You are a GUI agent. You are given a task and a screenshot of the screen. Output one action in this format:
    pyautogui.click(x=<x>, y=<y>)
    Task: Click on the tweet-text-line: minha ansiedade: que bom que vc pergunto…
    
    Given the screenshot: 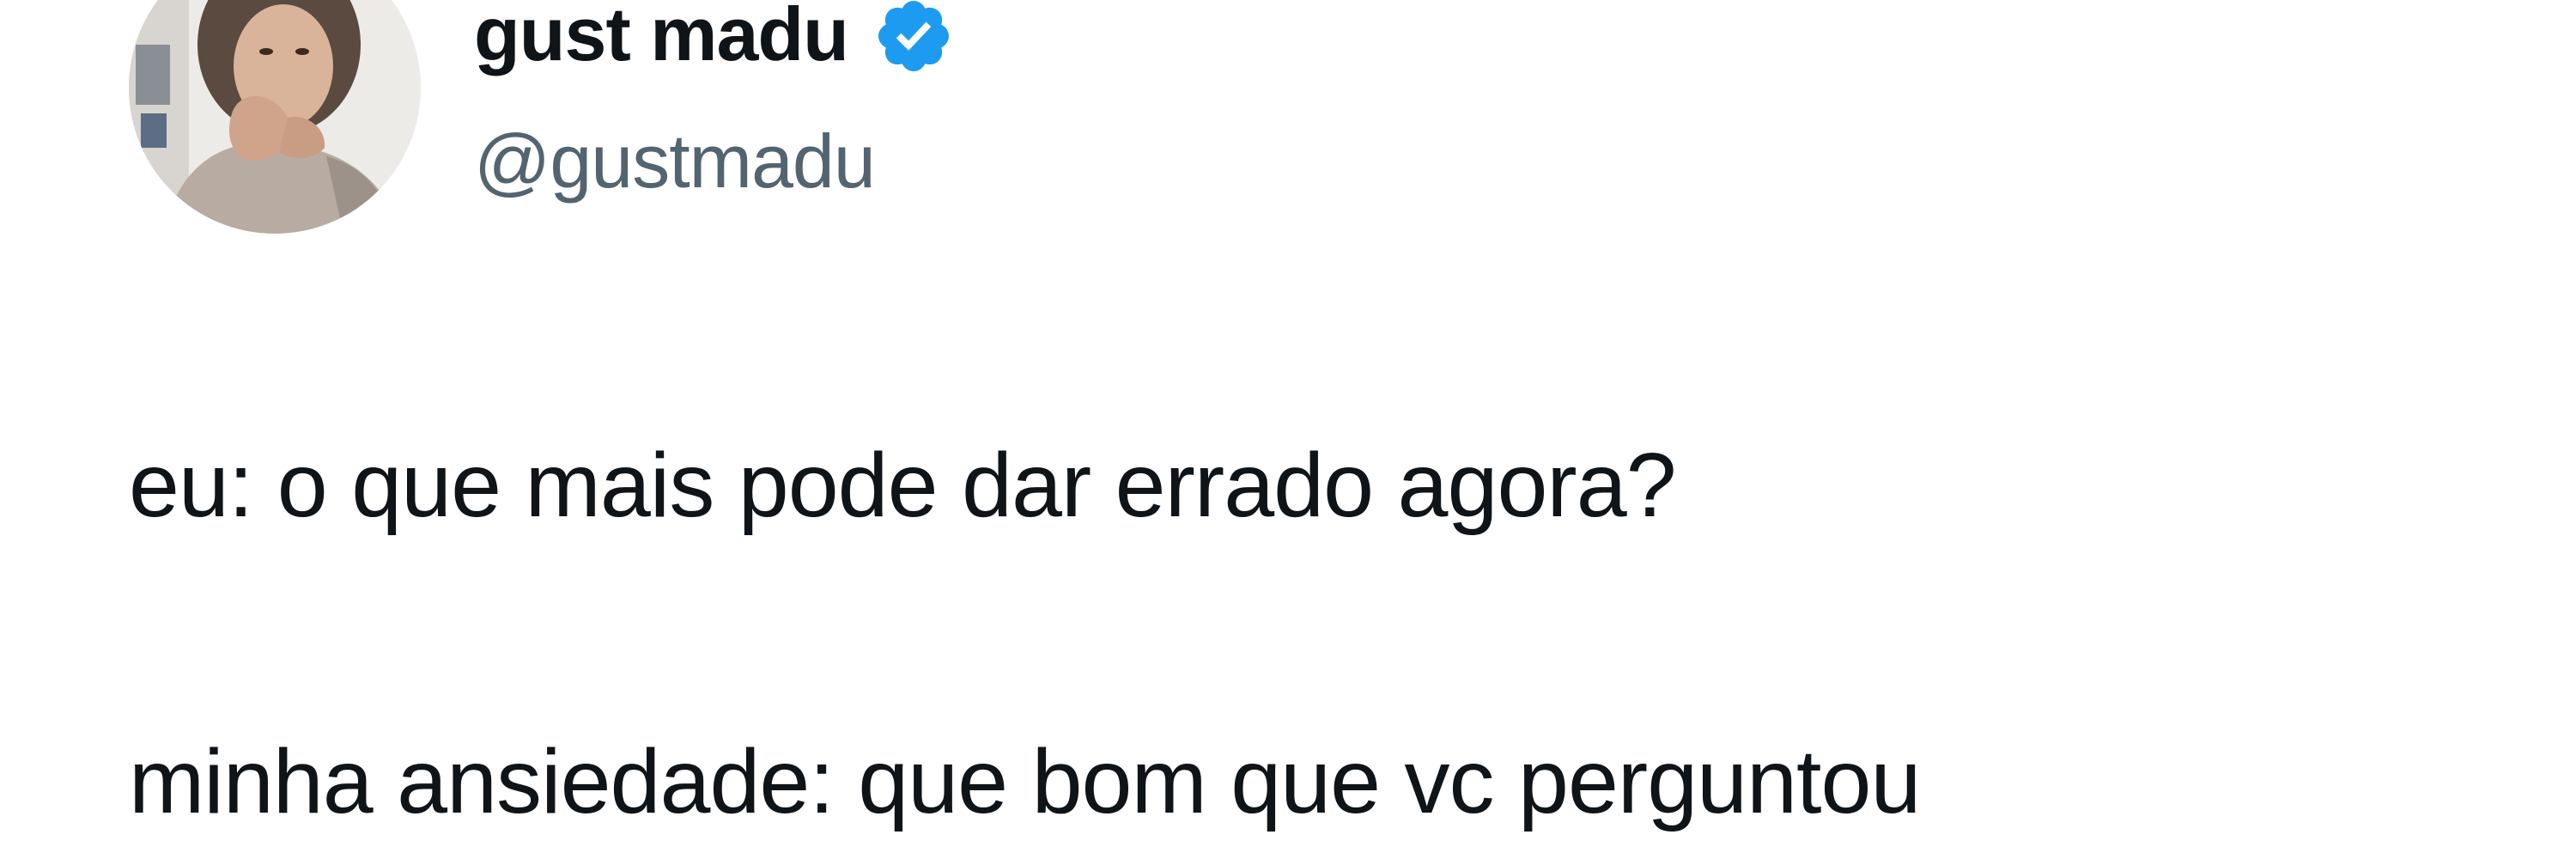 What is the action you would take?
    pyautogui.click(x=1025, y=781)
    